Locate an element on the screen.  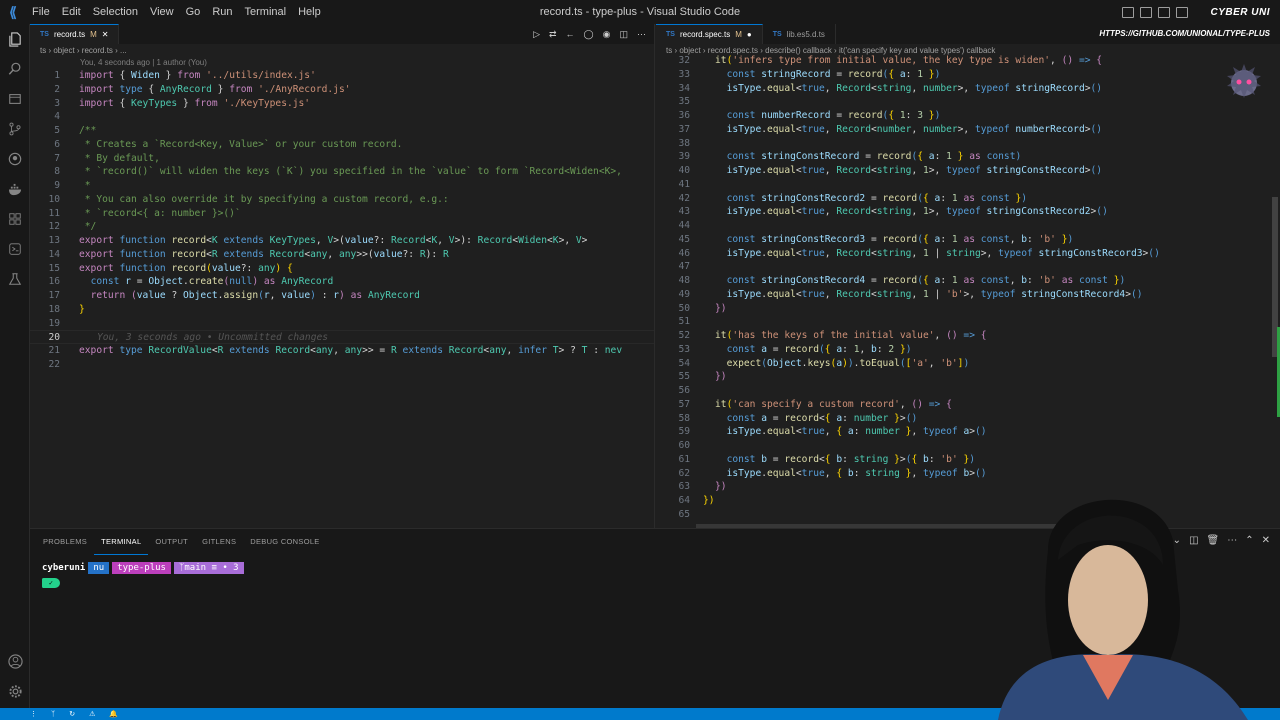
tab-record-ts: TS record.ts M ✕ is located at coordinates (75, 34).